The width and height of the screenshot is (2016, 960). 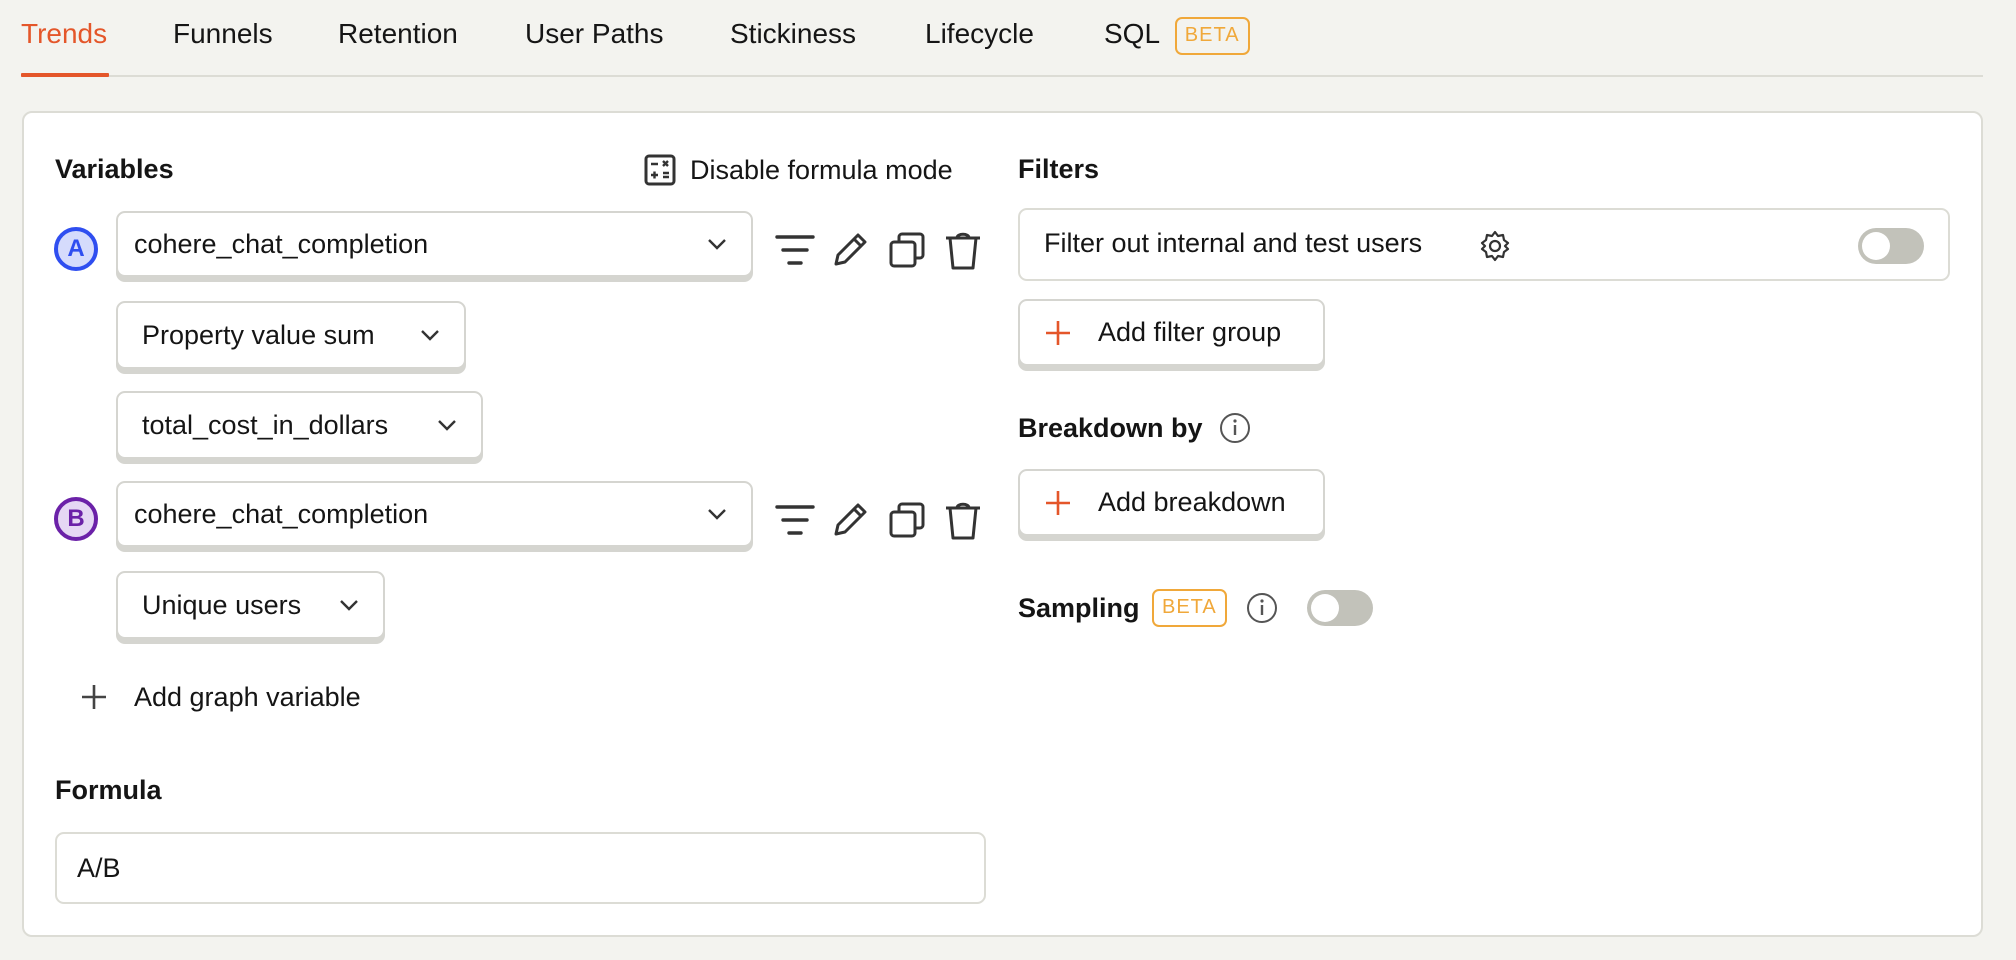 I want to click on series-a-badge: A, so click(x=76, y=249).